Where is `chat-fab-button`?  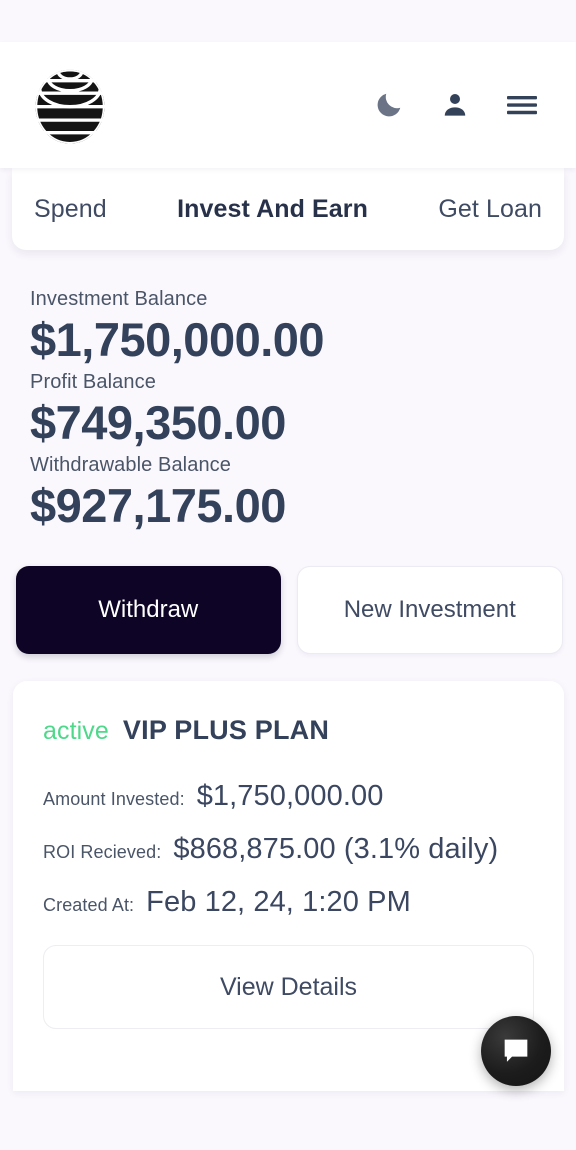
chat-fab-button is located at coordinates (516, 1051).